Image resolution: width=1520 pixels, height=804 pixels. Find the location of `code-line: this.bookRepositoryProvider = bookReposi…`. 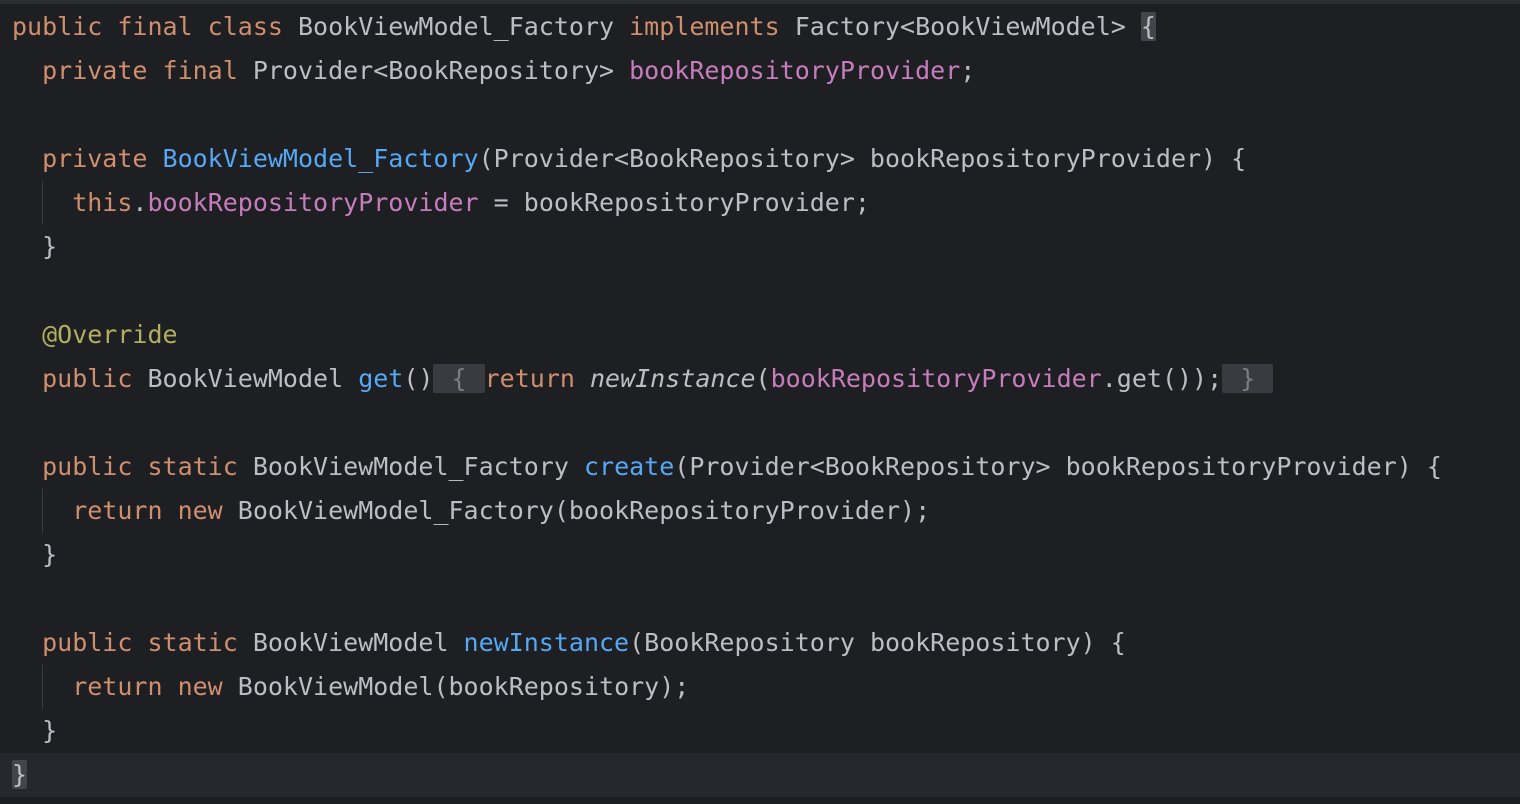

code-line: this.bookRepositoryProvider = bookReposi… is located at coordinates (766, 203).